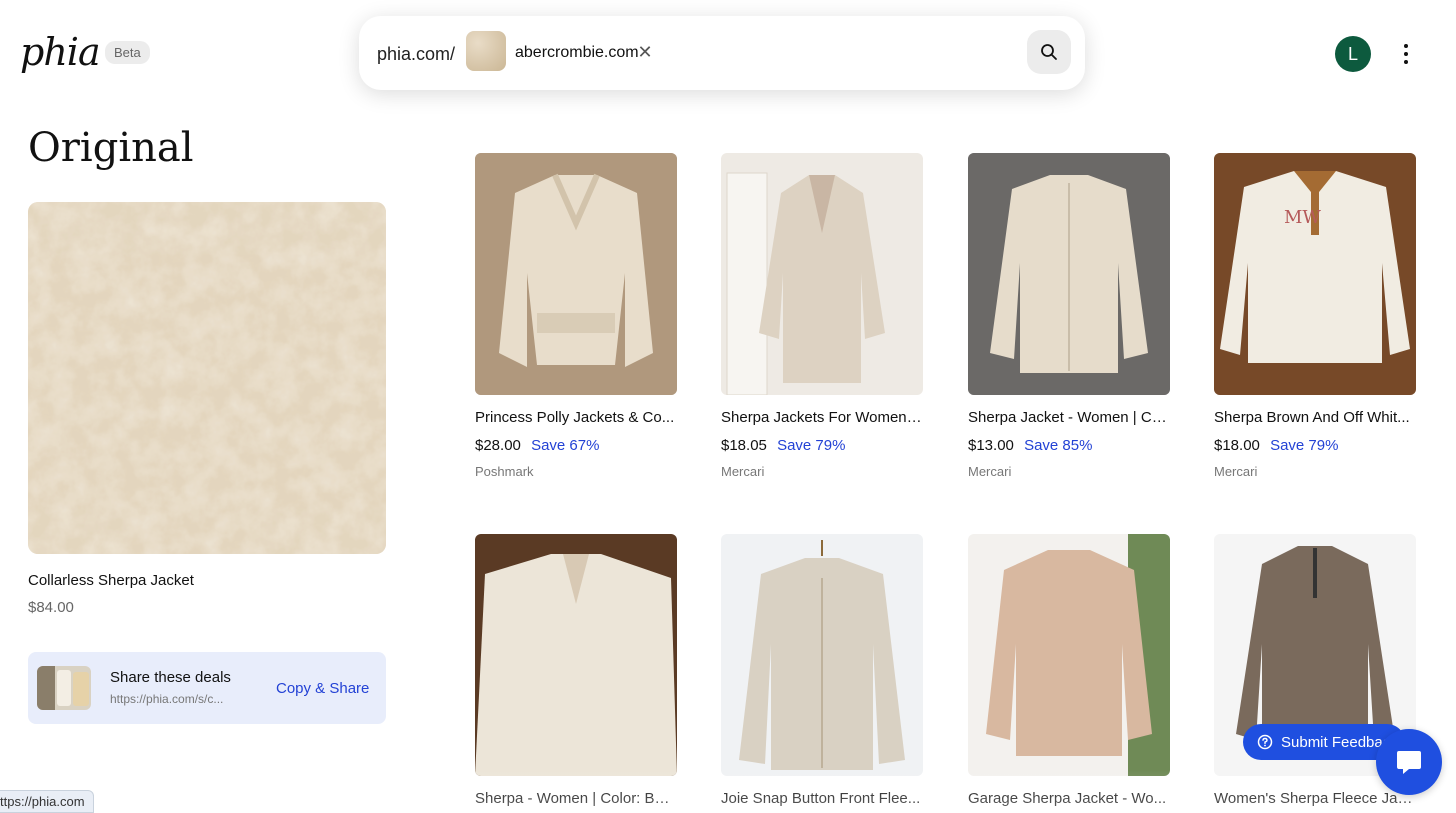 This screenshot has width=1456, height=813. What do you see at coordinates (1353, 54) in the screenshot?
I see `user-avatar: L` at bounding box center [1353, 54].